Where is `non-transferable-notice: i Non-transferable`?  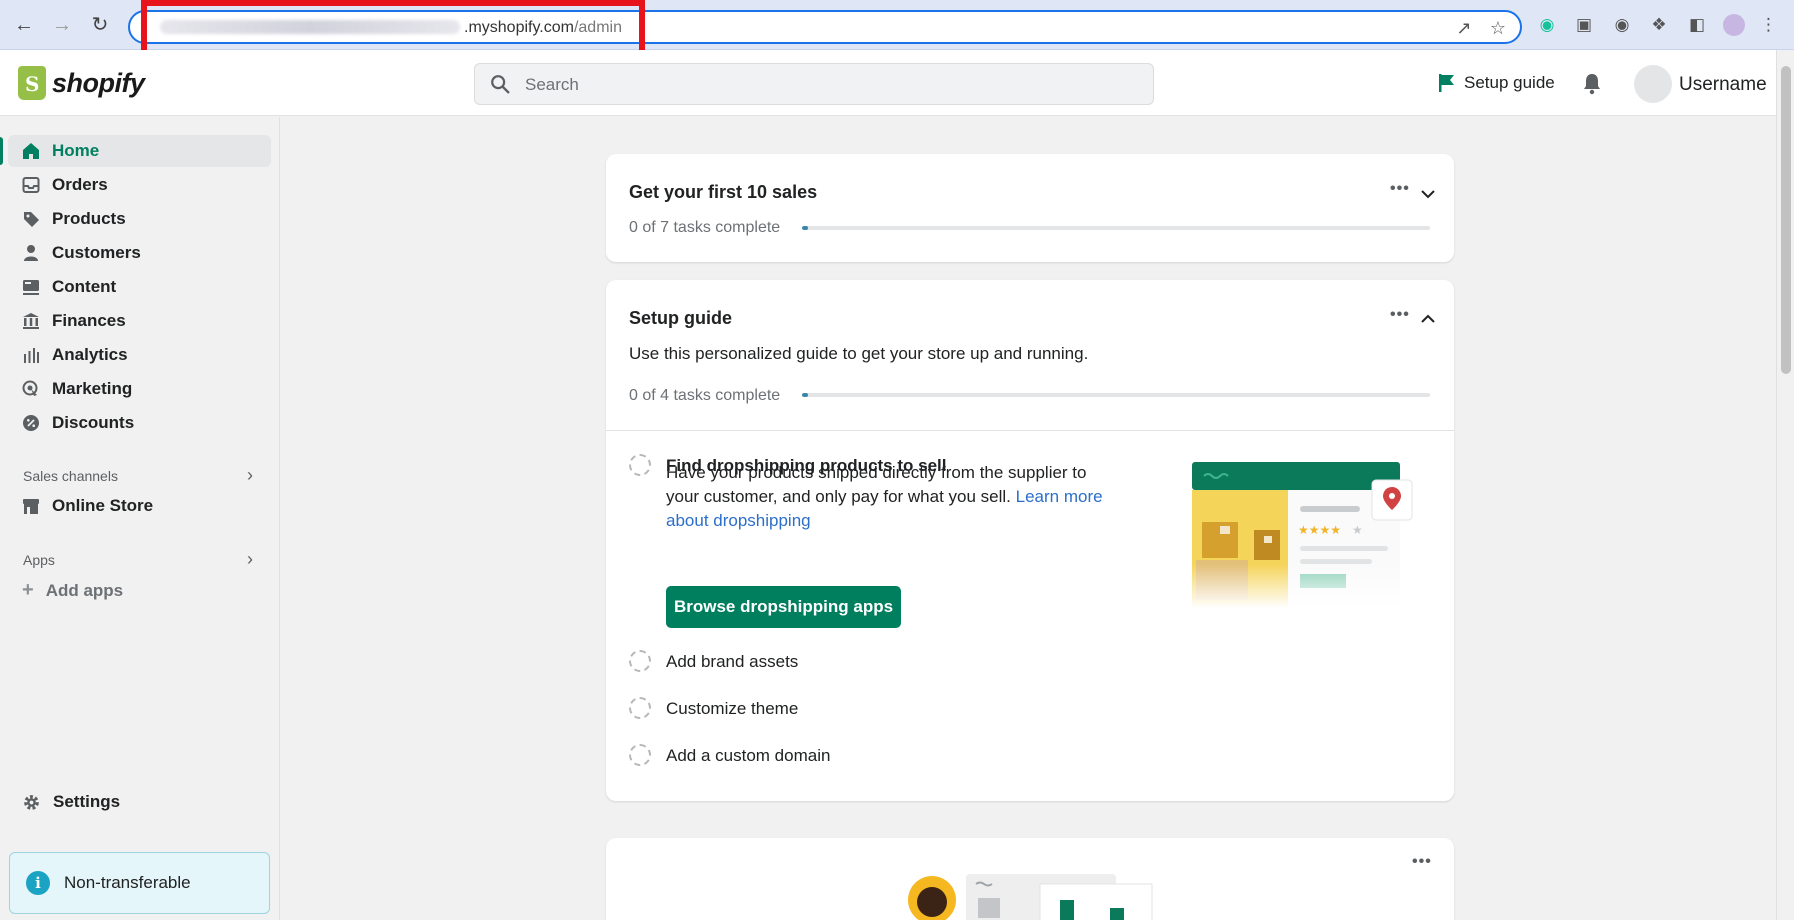
non-transferable-notice: i Non-transferable is located at coordinates (139, 883).